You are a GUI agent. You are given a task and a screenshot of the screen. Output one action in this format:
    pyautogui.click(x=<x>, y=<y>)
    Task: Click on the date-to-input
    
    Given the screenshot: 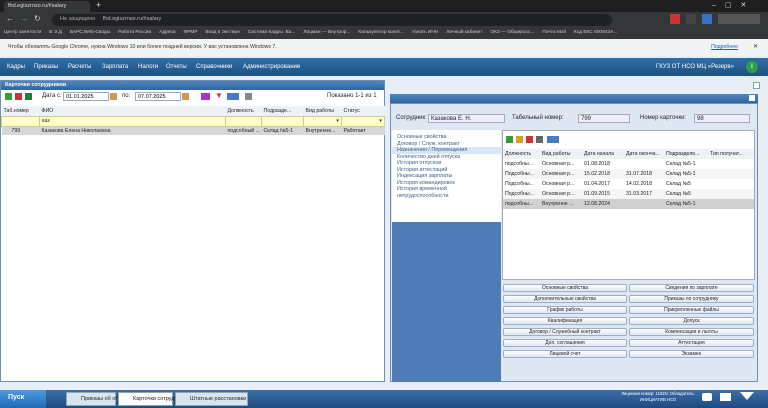 What is the action you would take?
    pyautogui.click(x=158, y=96)
    